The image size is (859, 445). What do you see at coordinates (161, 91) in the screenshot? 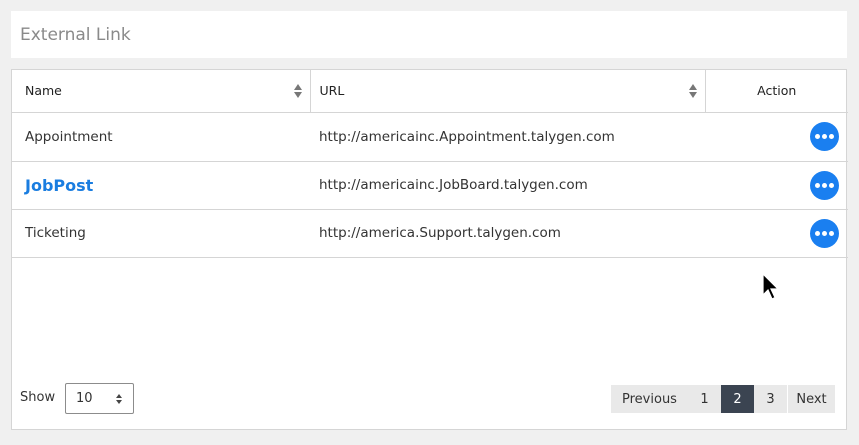
I see `column-header-name: Name` at bounding box center [161, 91].